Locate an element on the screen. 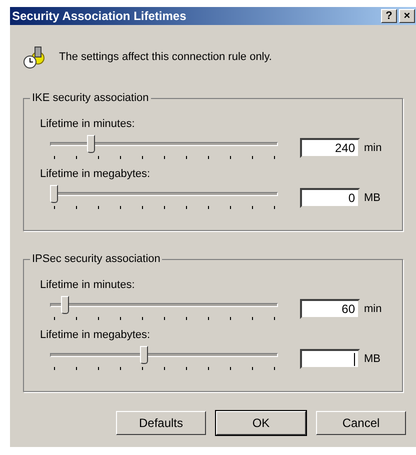 The image size is (416, 455). close-button: × is located at coordinates (407, 16).